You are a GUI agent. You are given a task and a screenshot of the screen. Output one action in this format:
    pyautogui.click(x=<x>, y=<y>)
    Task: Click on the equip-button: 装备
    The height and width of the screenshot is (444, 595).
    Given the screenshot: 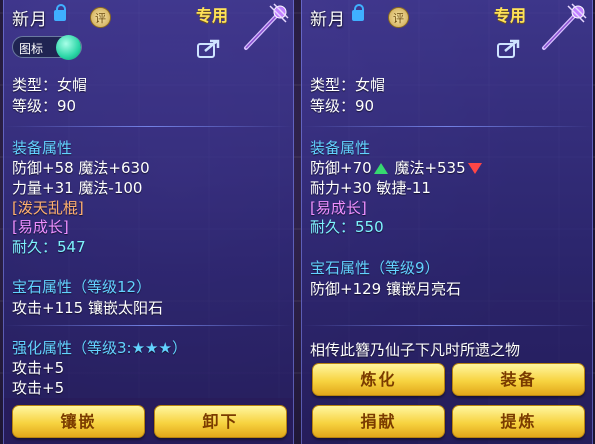 What is the action you would take?
    pyautogui.click(x=518, y=379)
    